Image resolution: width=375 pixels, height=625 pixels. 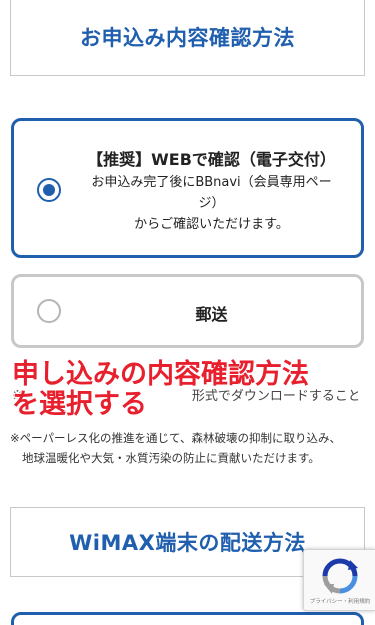 I want to click on note-line: 地球温暖化や大気・水質汚染の防止に貢献いただけます。, so click(x=171, y=458).